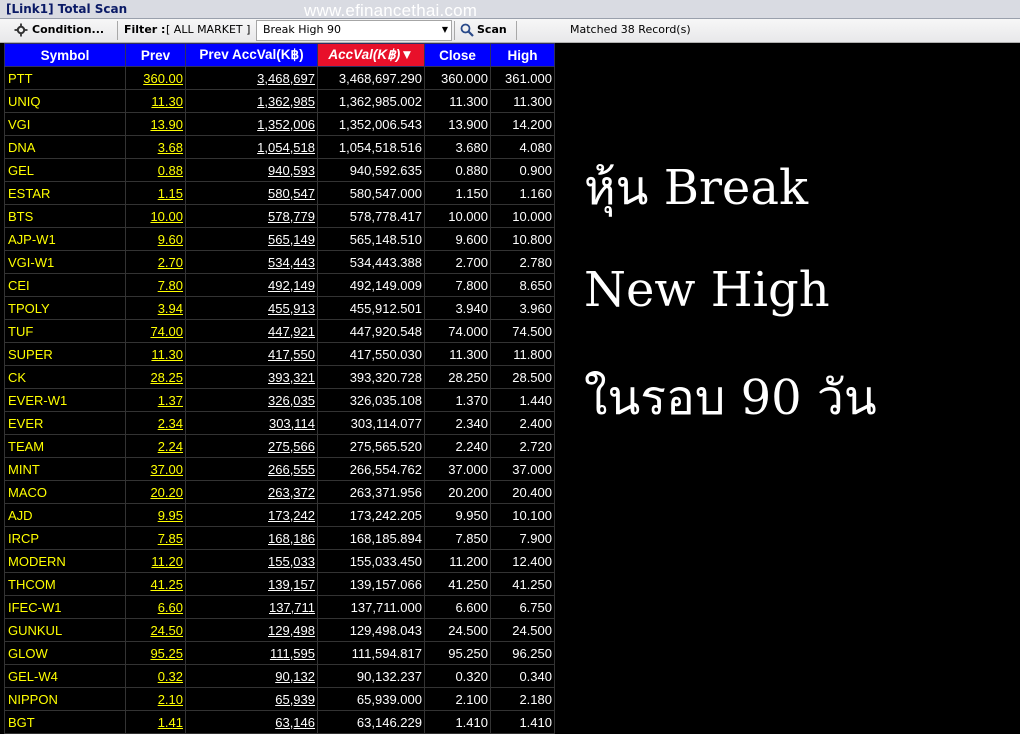  Describe the element at coordinates (65, 676) in the screenshot. I see `table-cell-symbol: GEL-W4` at that location.